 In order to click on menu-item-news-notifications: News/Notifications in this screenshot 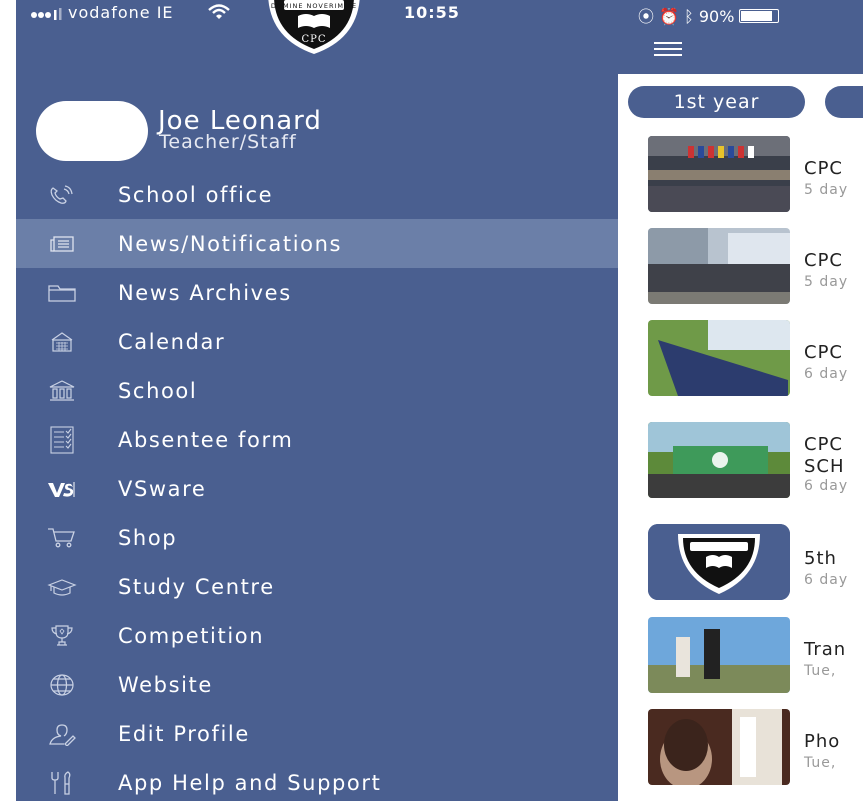, I will do `click(317, 243)`.